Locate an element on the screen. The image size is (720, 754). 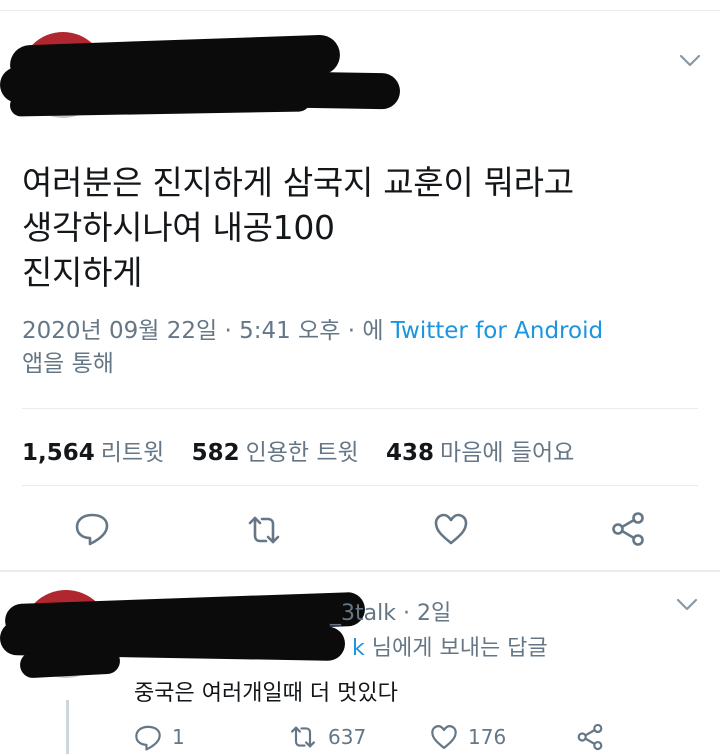
reply-time: · 2일 is located at coordinates (427, 613).